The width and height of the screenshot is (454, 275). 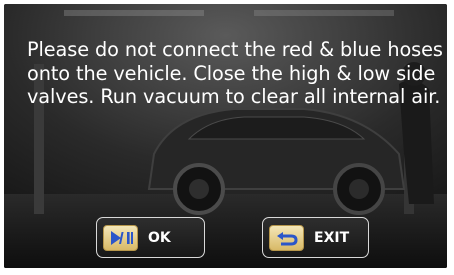 I want to click on exit-button-label: EXIT, so click(x=332, y=237).